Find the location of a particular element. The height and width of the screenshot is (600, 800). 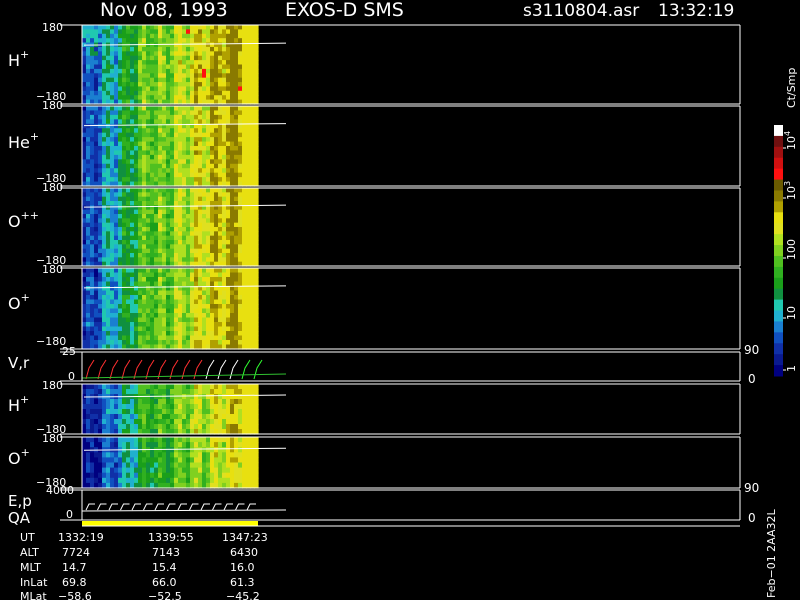

energy-step-trace is located at coordinates (182, 507).